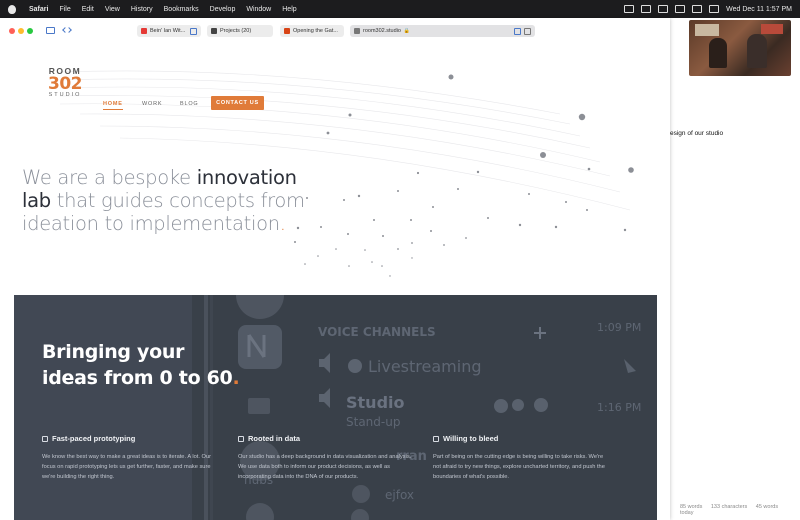  I want to click on background-ejfox: ejfox, so click(400, 495).